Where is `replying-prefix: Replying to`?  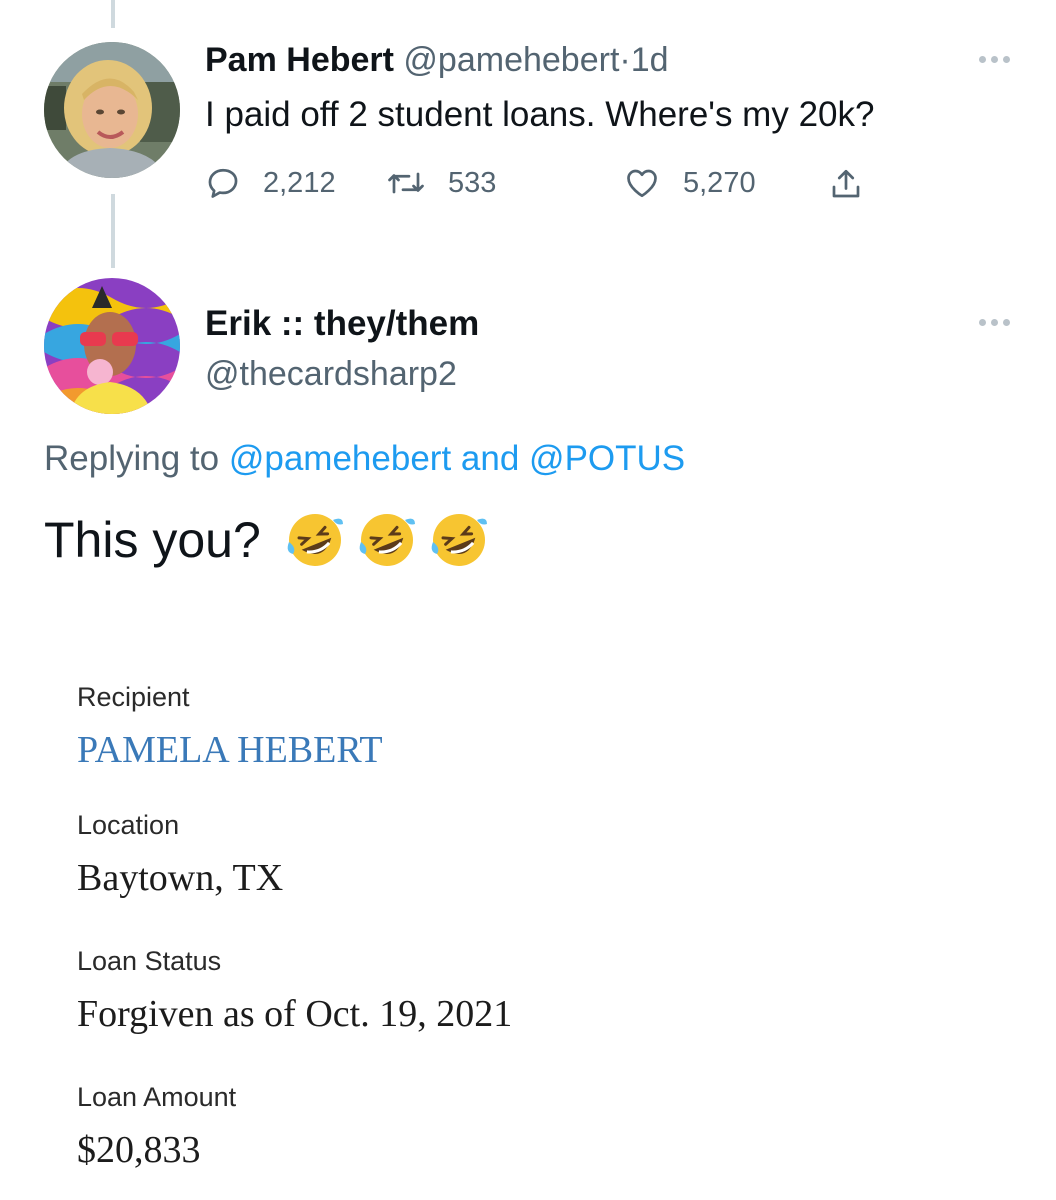 replying-prefix: Replying to is located at coordinates (132, 458).